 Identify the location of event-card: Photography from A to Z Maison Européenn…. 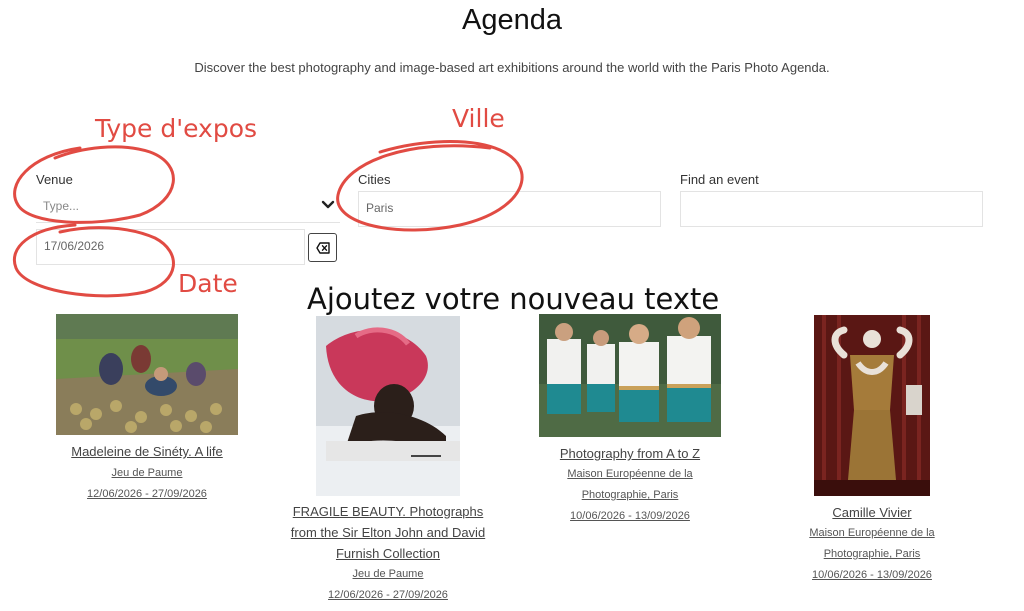
(630, 485).